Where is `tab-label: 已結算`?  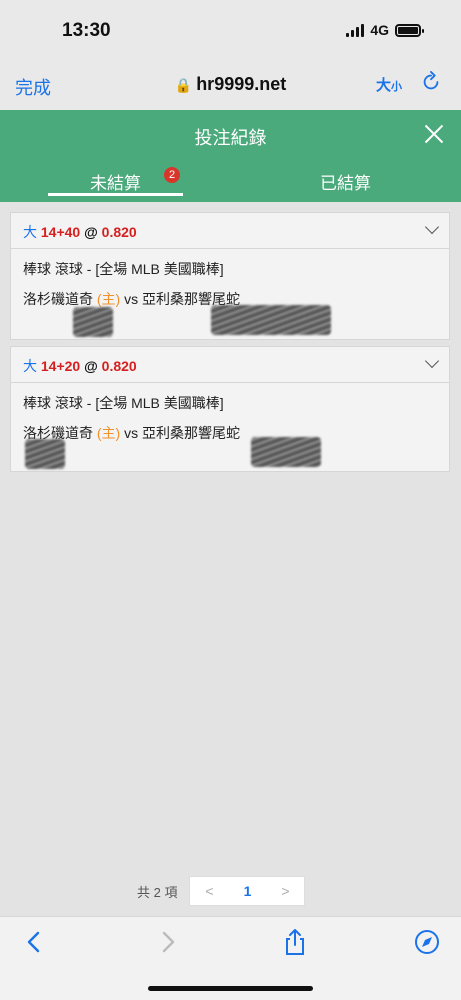
tab-label: 已結算 is located at coordinates (345, 183).